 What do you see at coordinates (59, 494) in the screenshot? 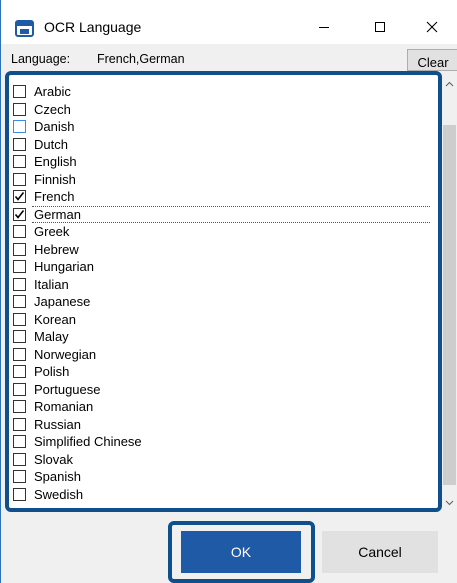
I see `language-item-label: Swedish` at bounding box center [59, 494].